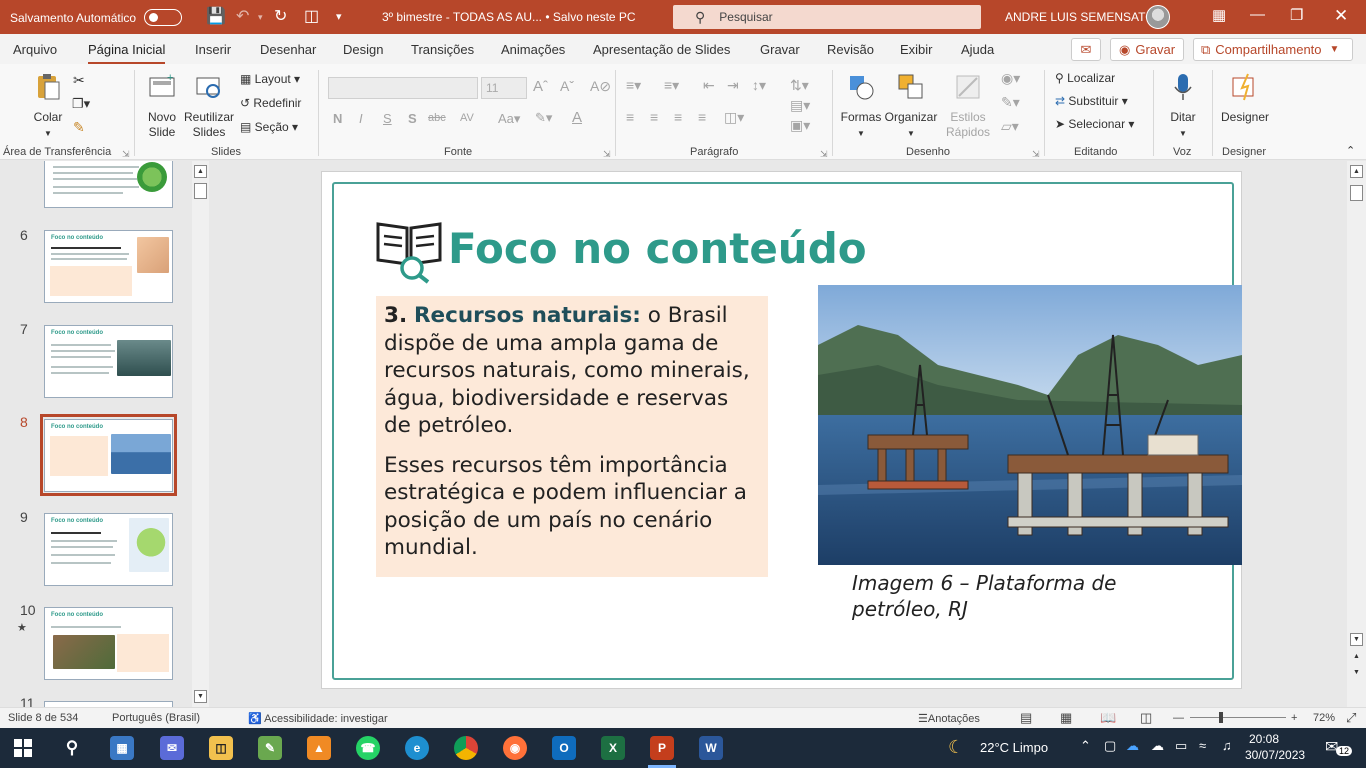  Describe the element at coordinates (734, 117) in the screenshot. I see `columns-icon: ◫▾` at that location.